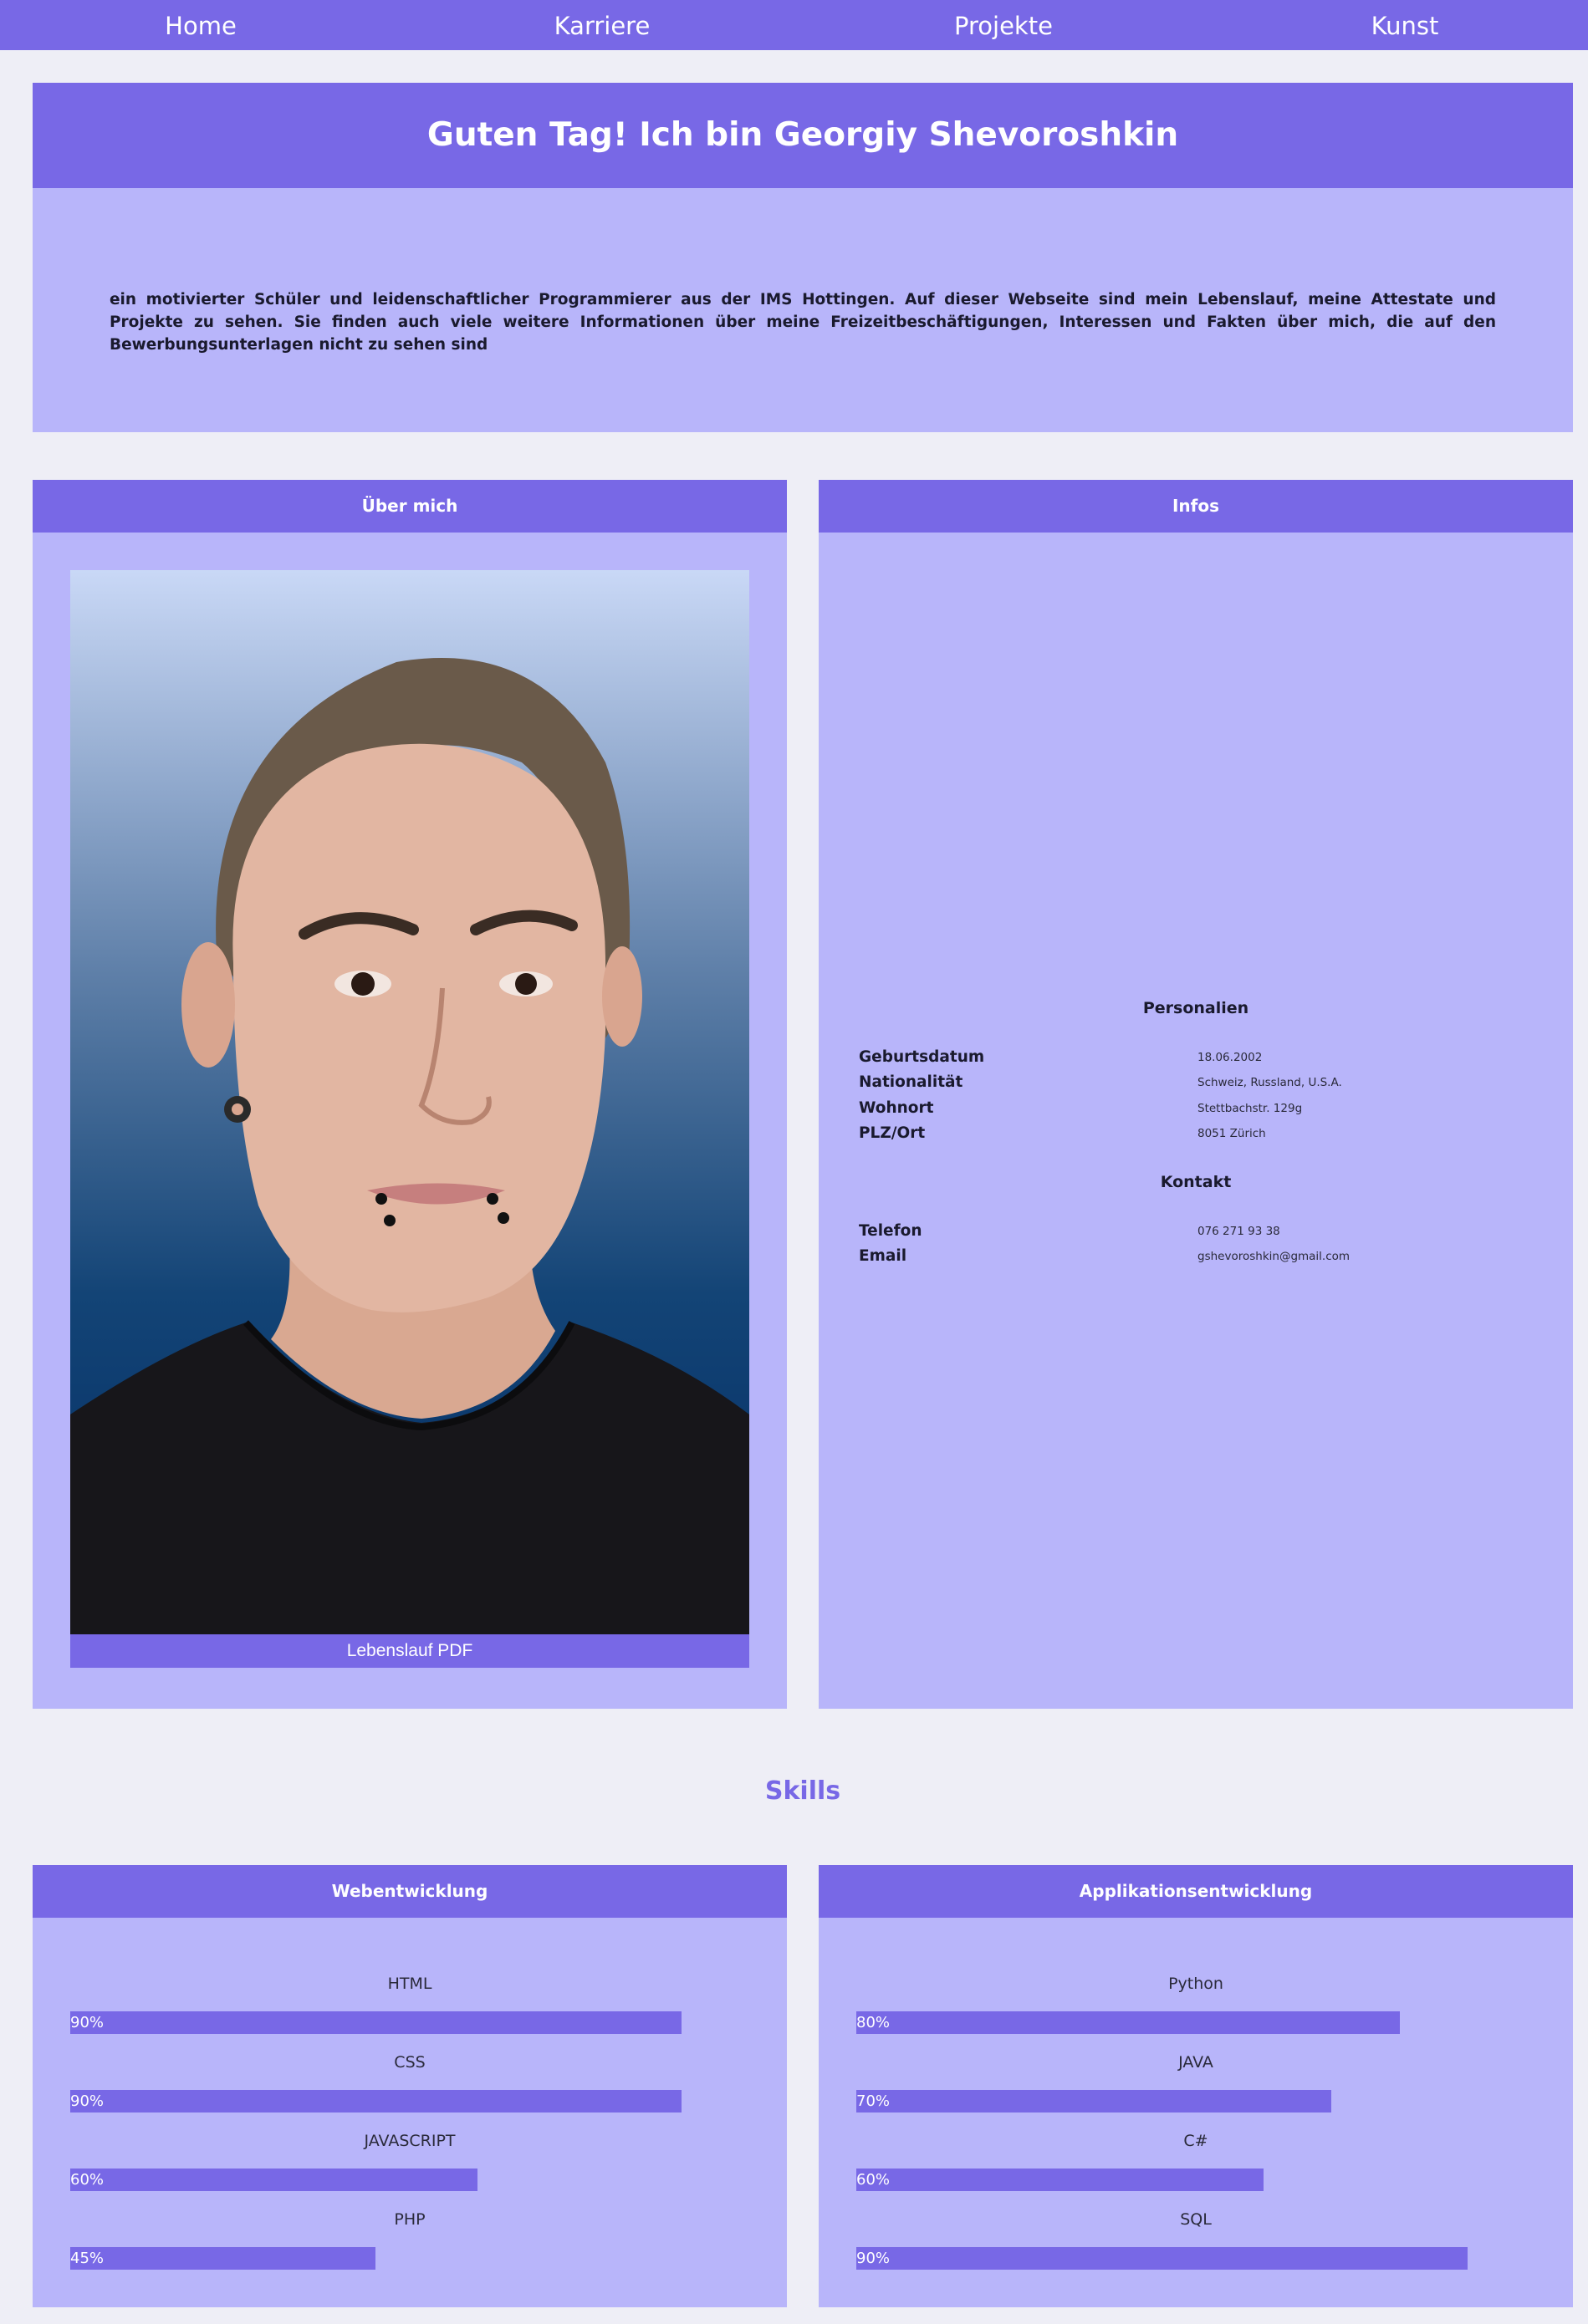 The width and height of the screenshot is (1588, 2324). I want to click on nav-karriere-link: Karriere, so click(602, 25).